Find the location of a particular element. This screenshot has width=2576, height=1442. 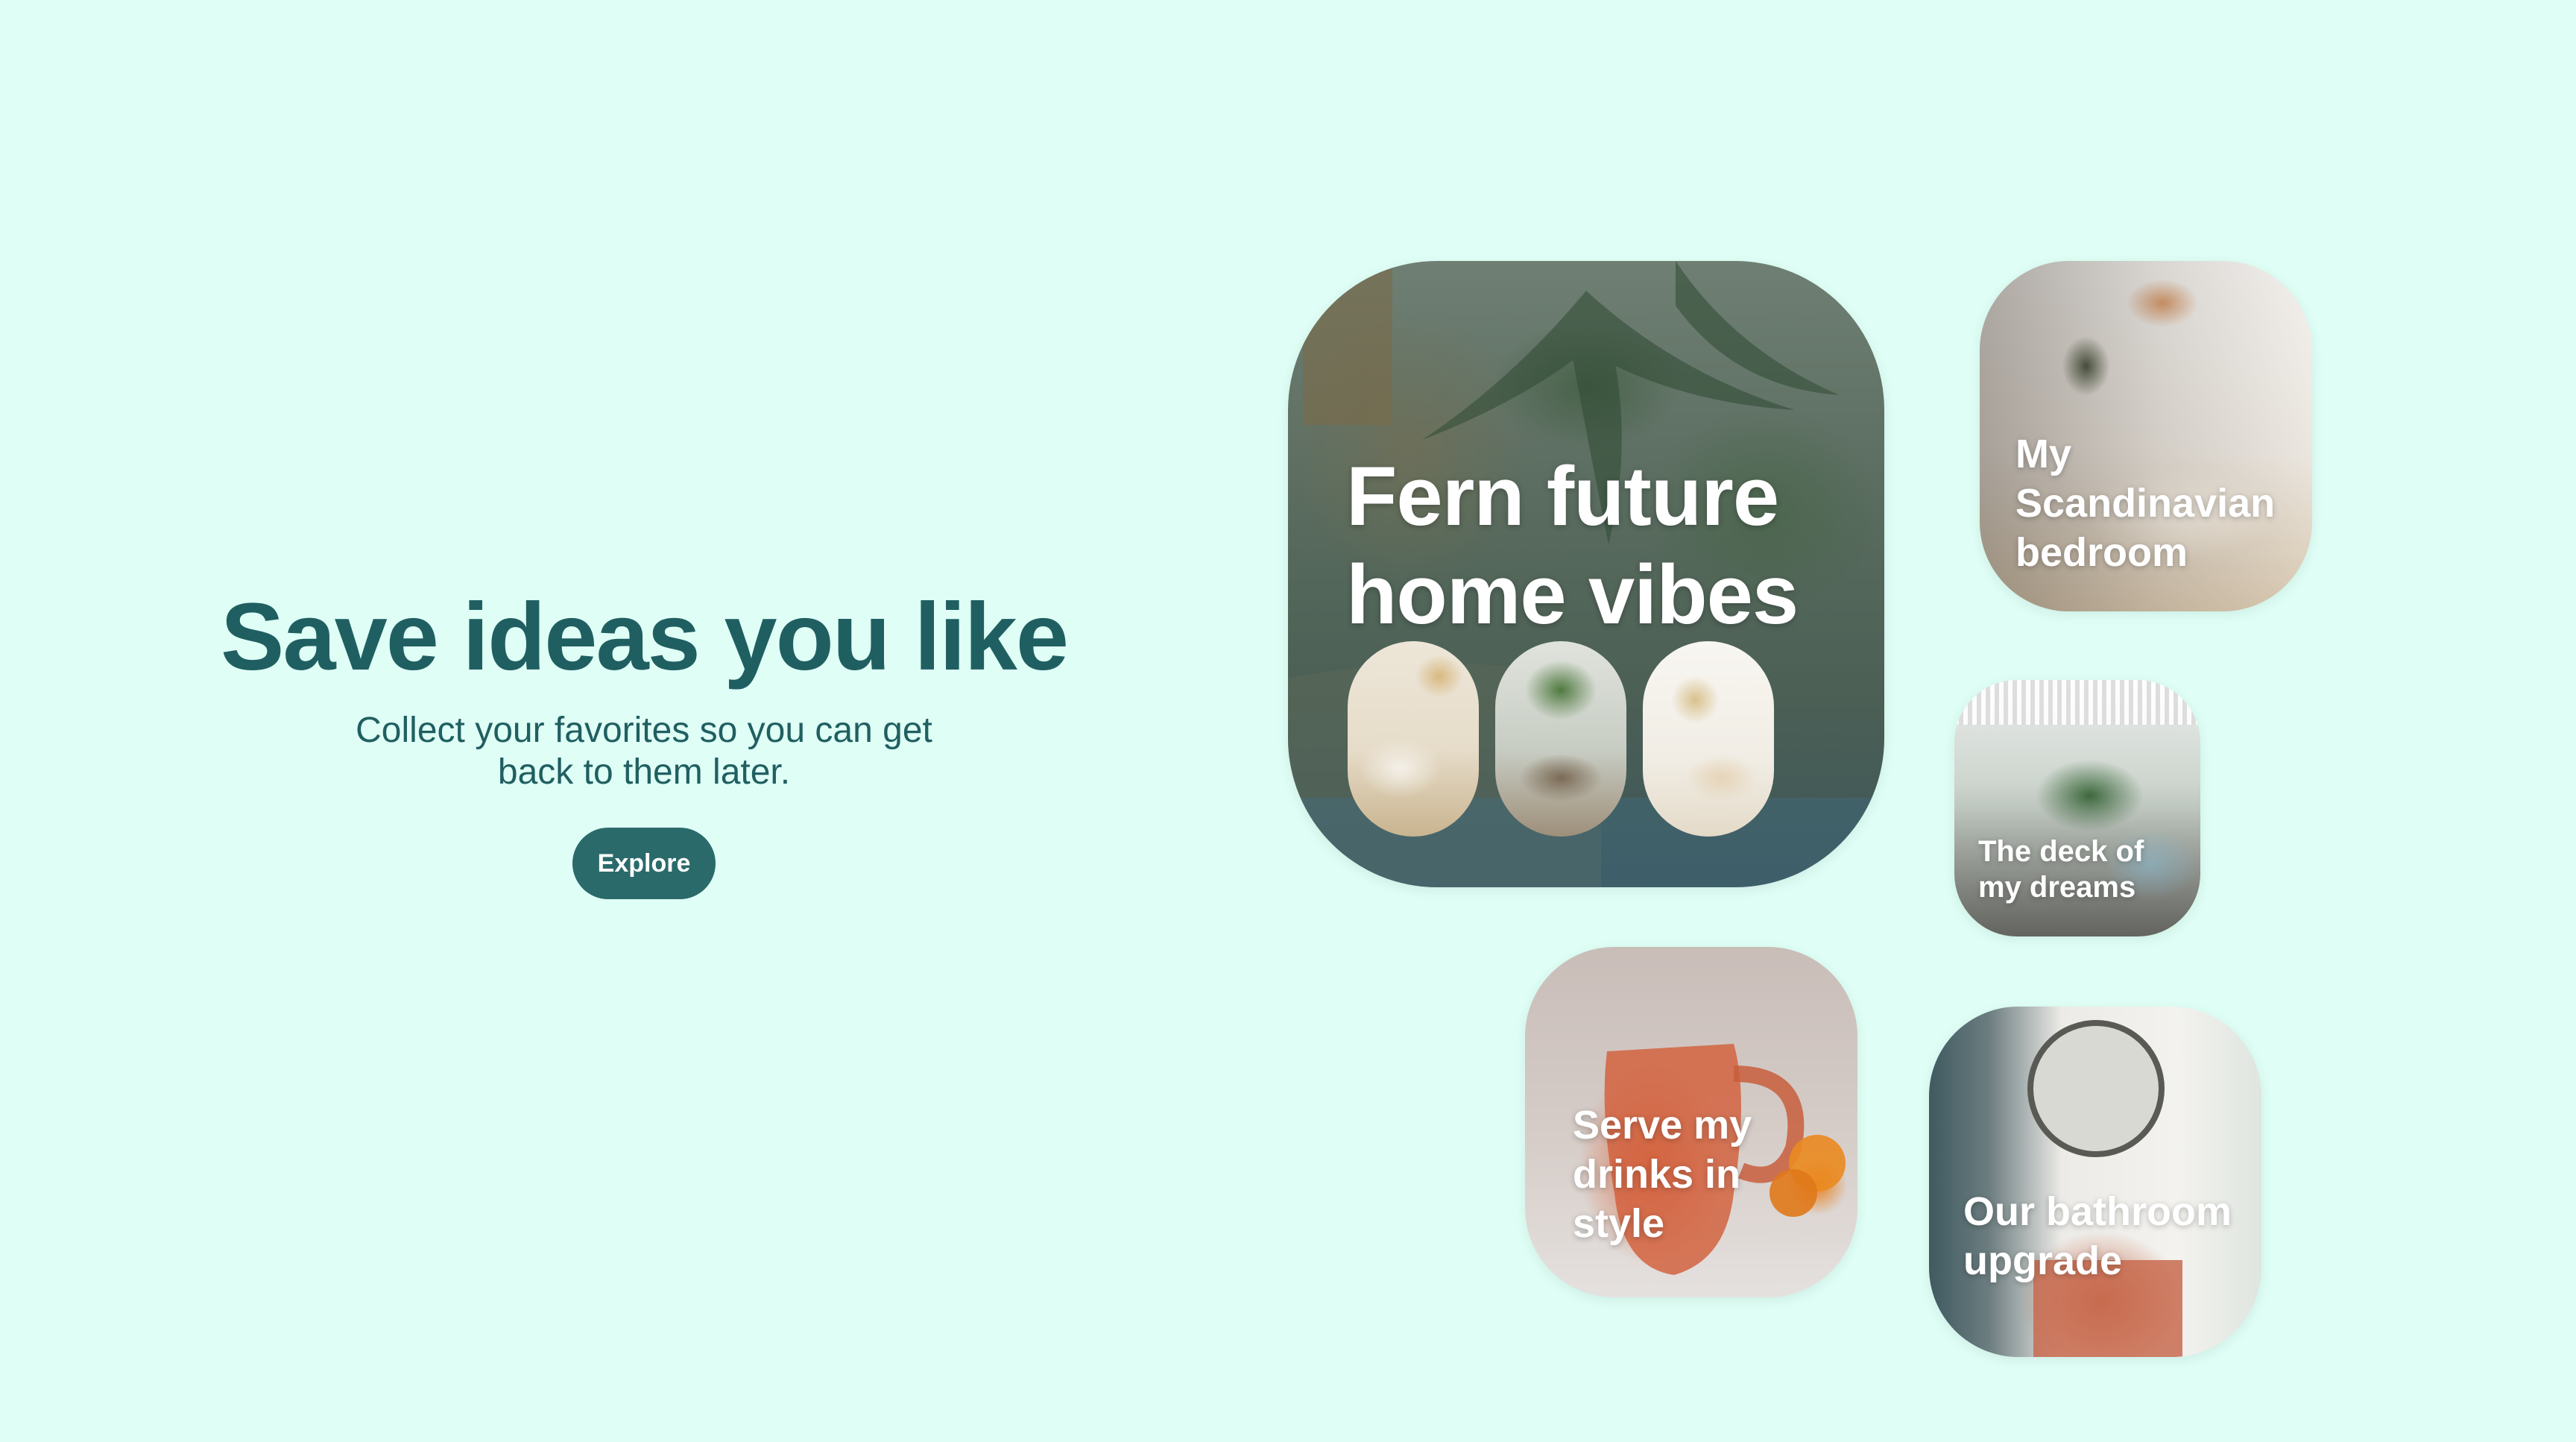

board-card-bathroom-upgrade: Our bathroom upgrade is located at coordinates (2095, 1182).